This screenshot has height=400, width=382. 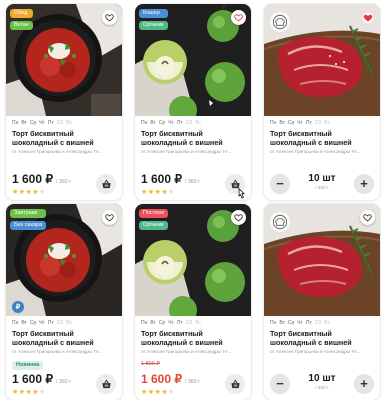 What do you see at coordinates (241, 193) in the screenshot?
I see `mouse-pointer-icon` at bounding box center [241, 193].